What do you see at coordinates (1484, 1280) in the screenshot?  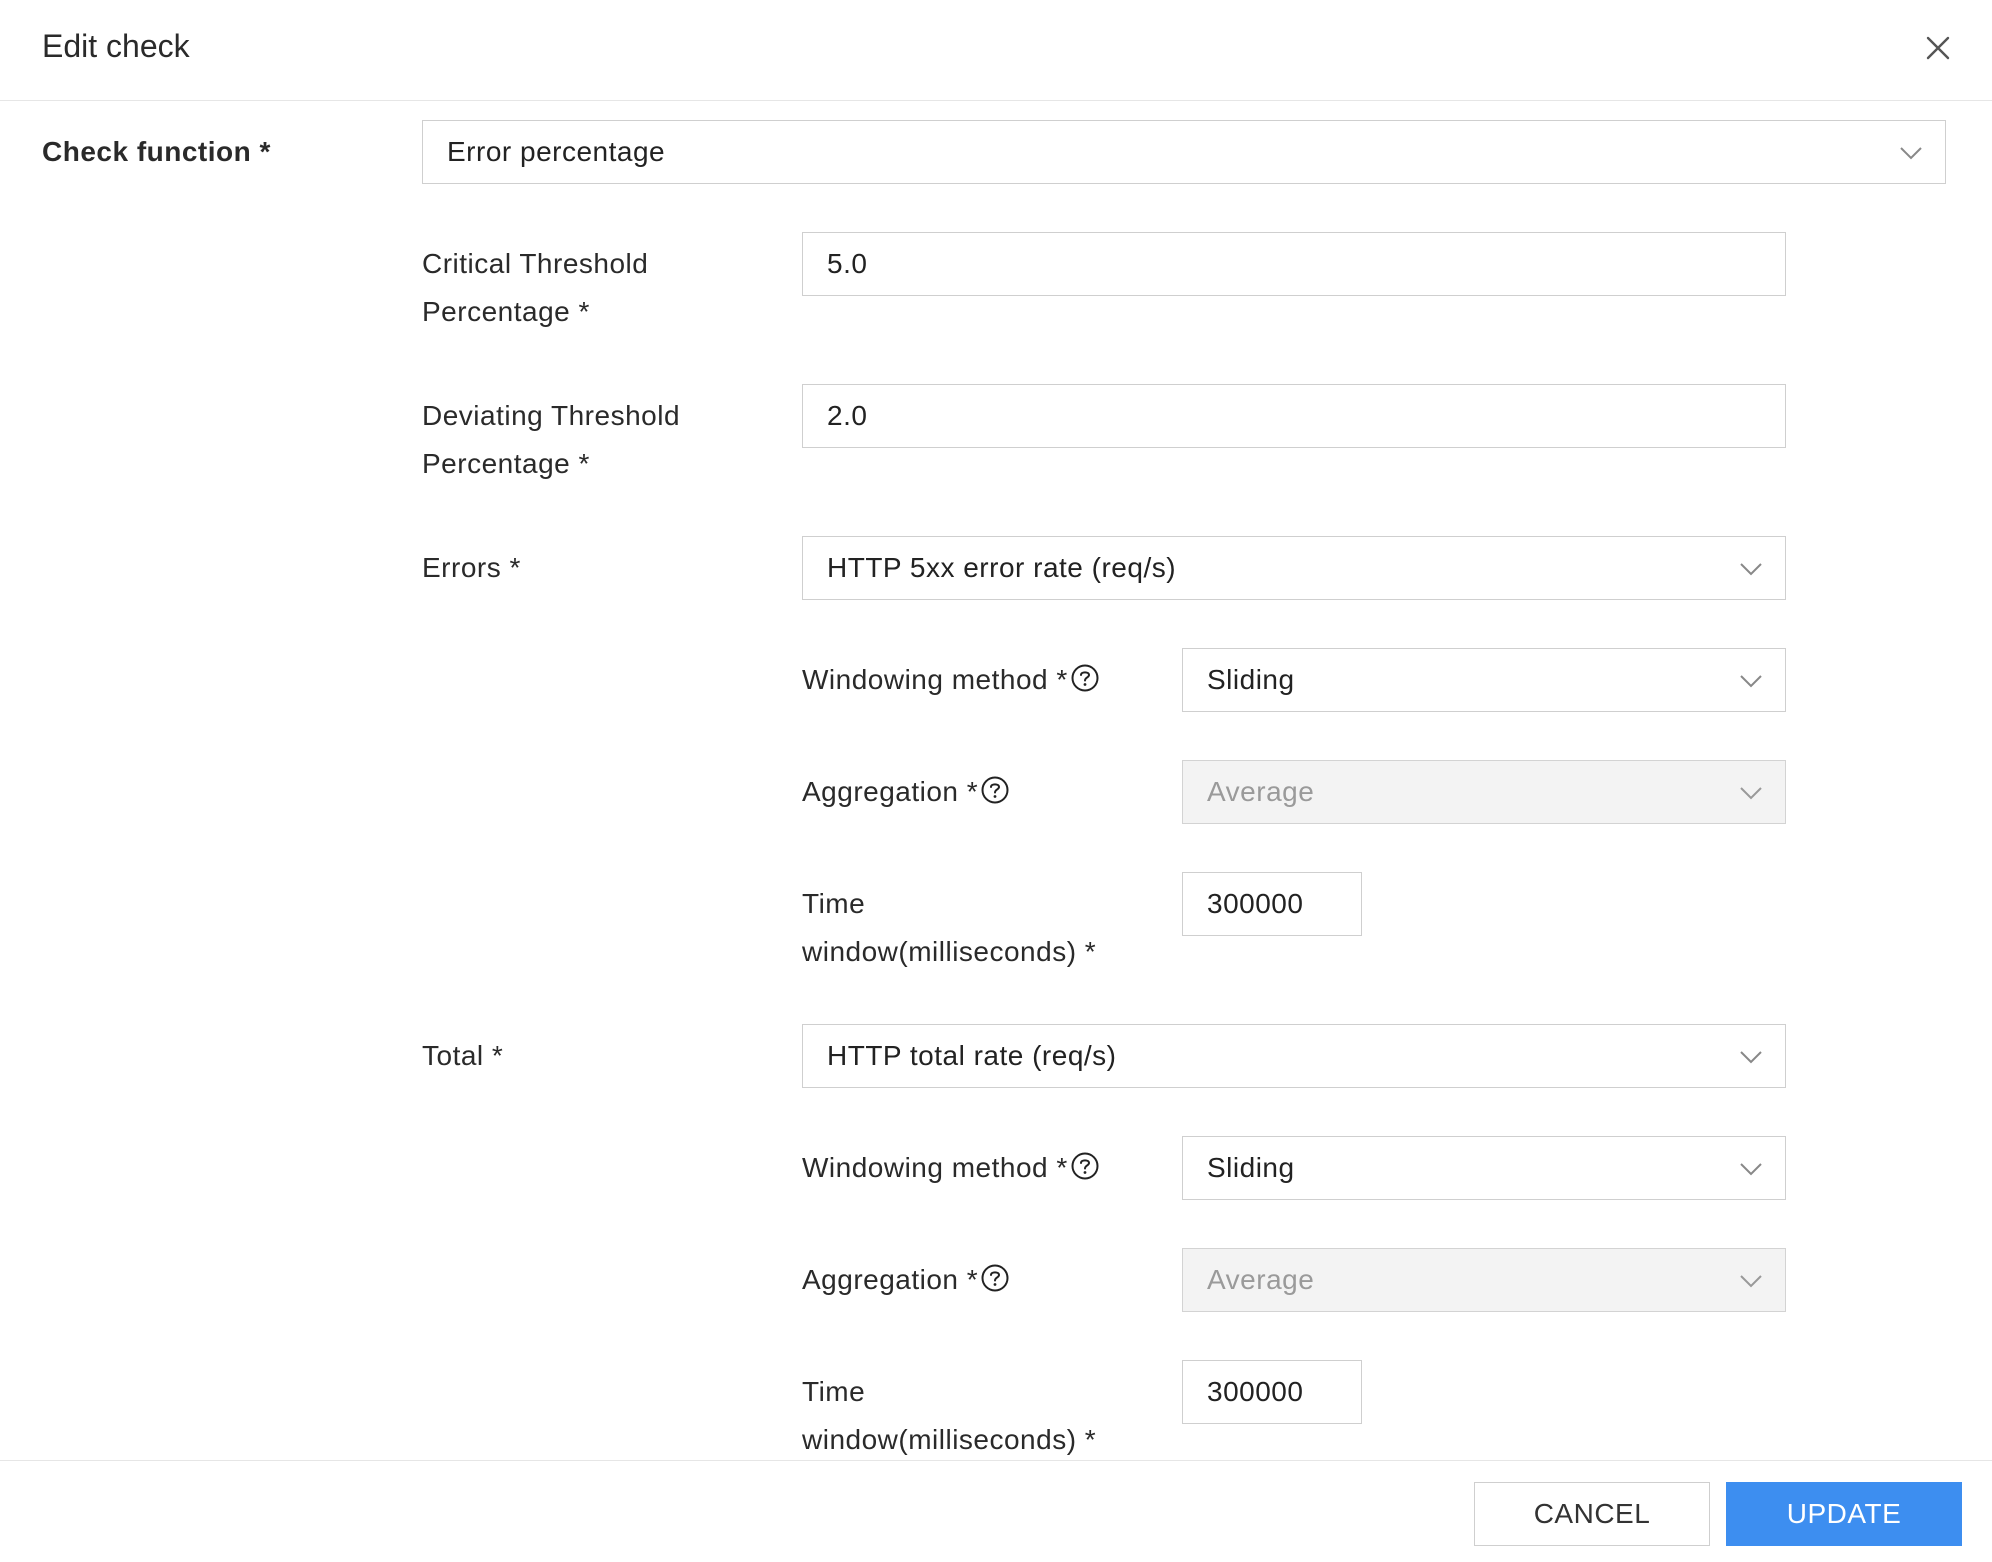 I see `total-aggregation-select: Average` at bounding box center [1484, 1280].